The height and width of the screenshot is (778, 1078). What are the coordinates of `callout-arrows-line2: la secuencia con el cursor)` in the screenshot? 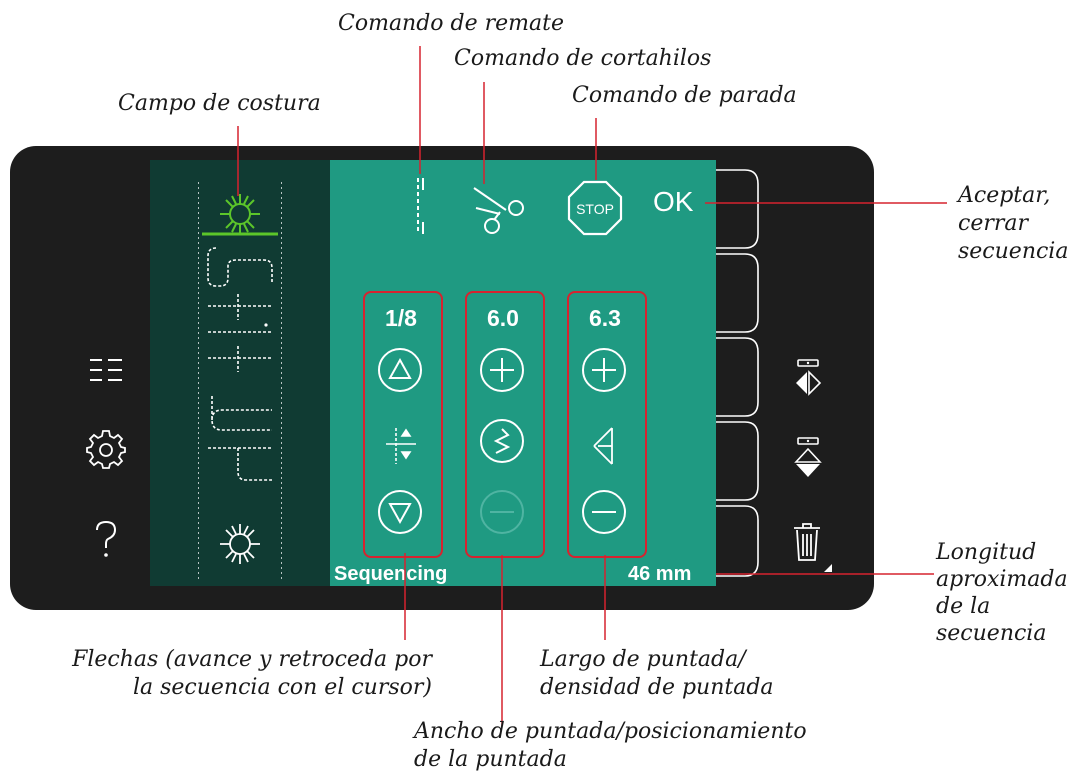 It's located at (282, 687).